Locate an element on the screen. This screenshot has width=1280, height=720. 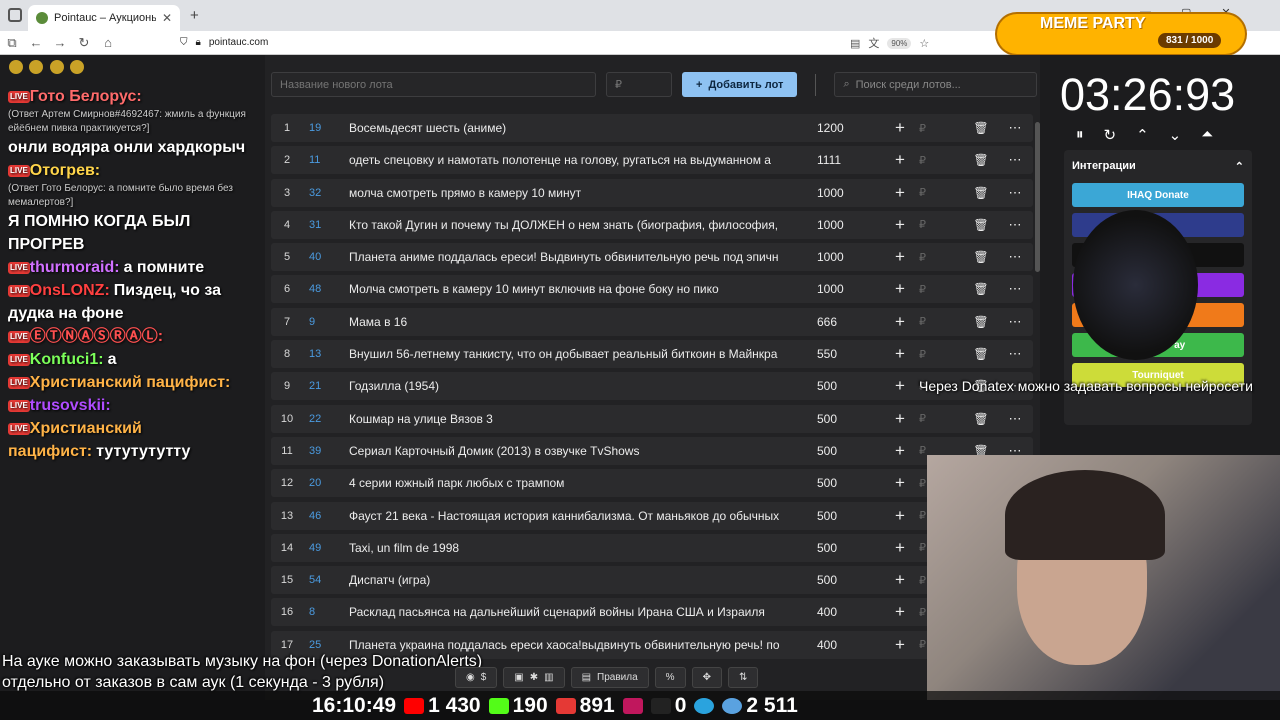
add-lot-button: + Добавить лот is located at coordinates (740, 84).